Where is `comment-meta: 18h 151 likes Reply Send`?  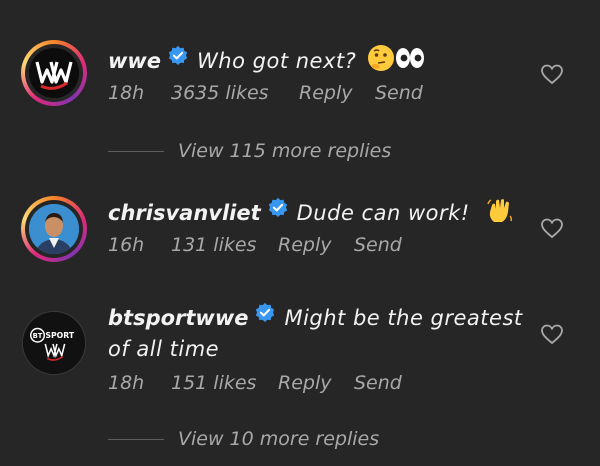 comment-meta: 18h 151 likes Reply Send is located at coordinates (255, 383).